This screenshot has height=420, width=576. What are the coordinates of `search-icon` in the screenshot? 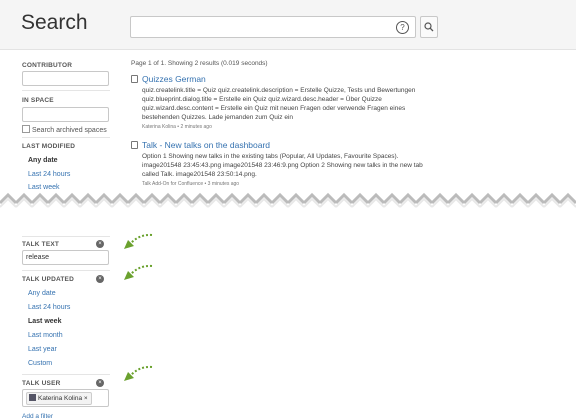 It's located at (429, 27).